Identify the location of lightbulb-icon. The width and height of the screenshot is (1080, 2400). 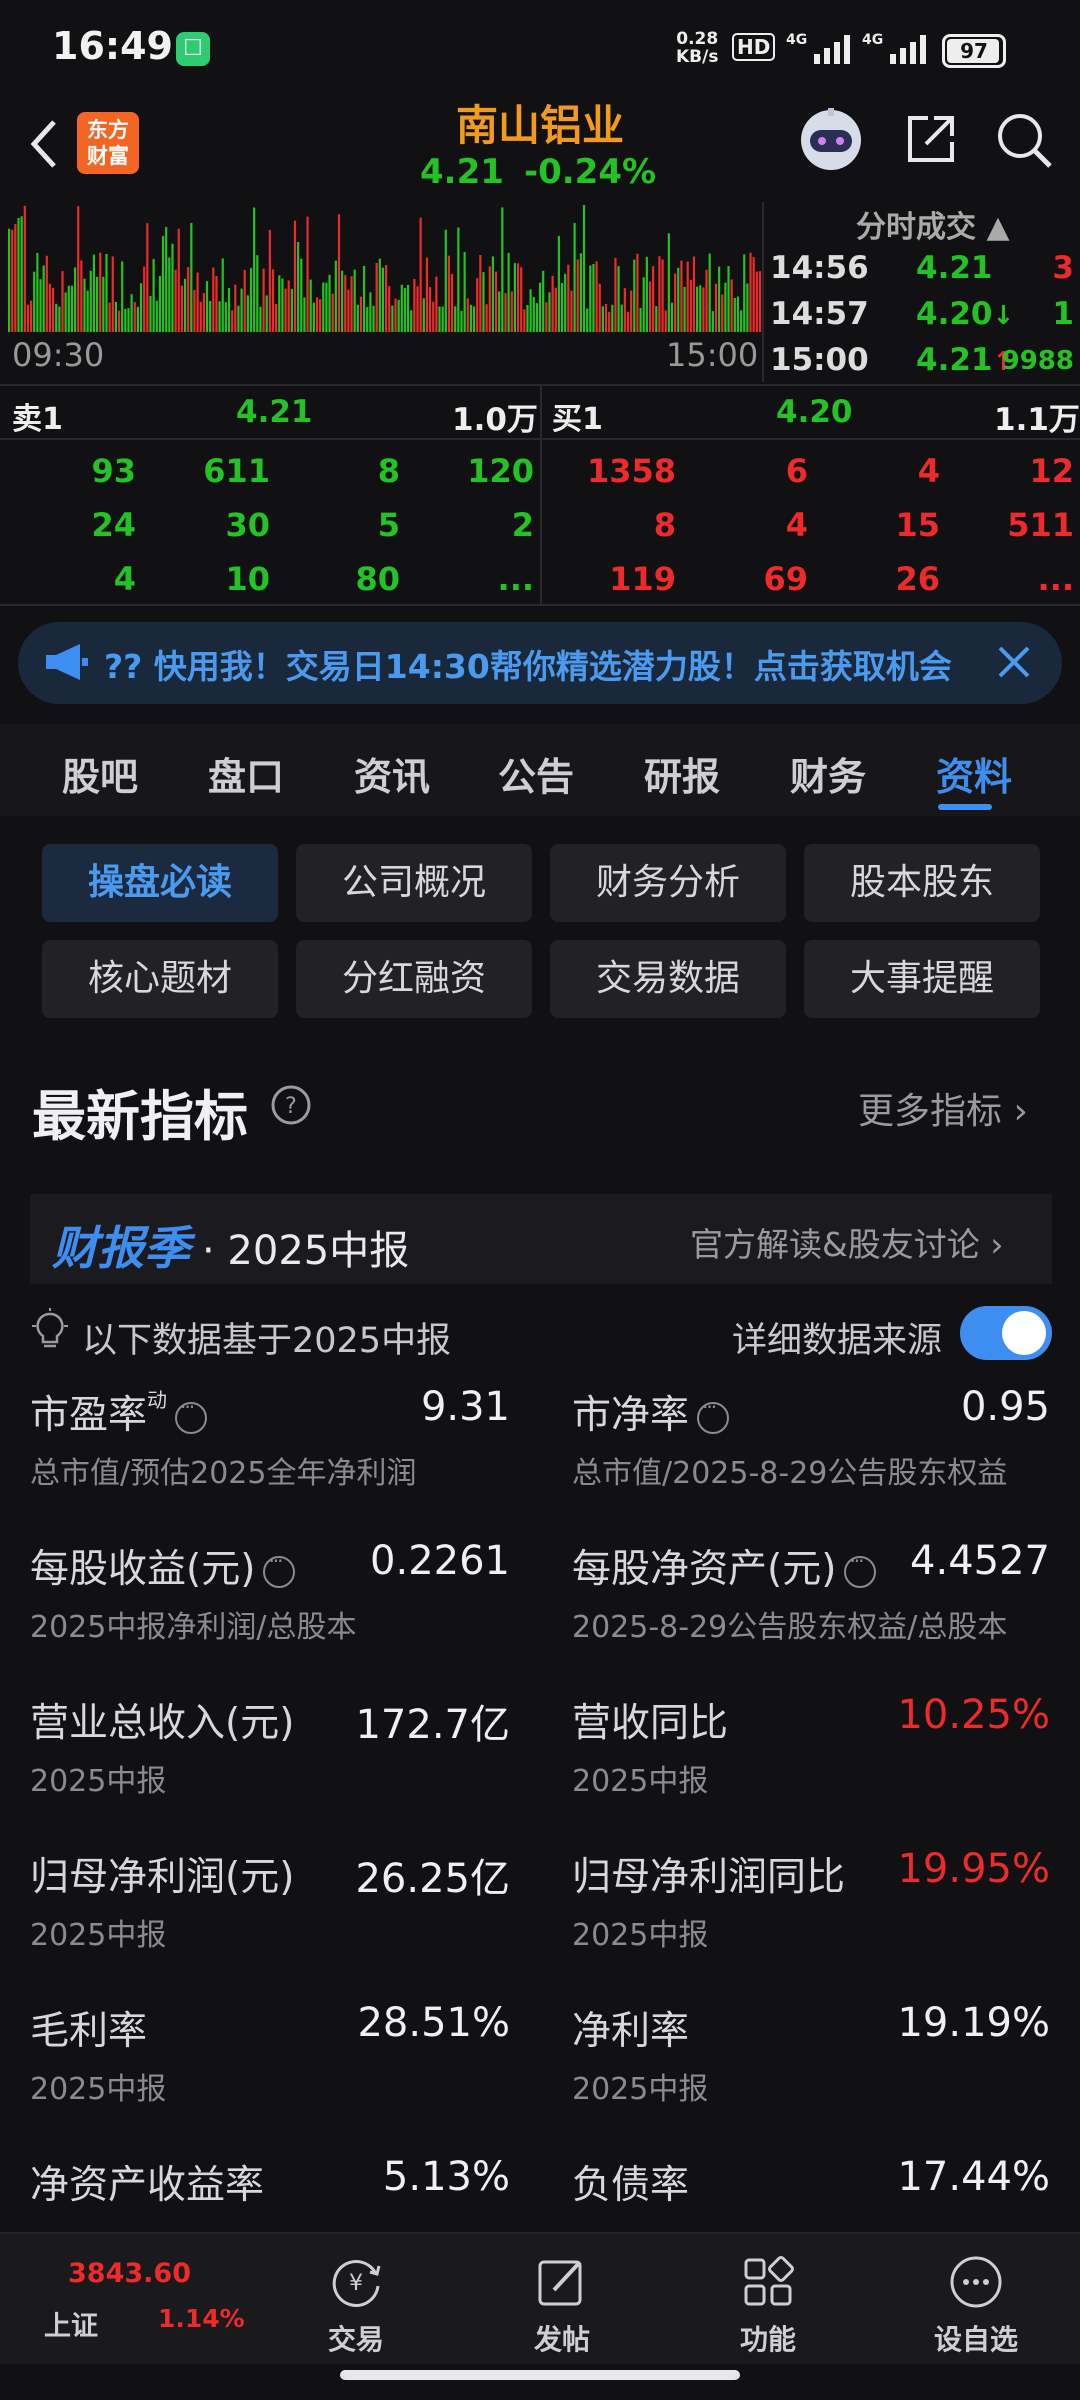
(50, 1328).